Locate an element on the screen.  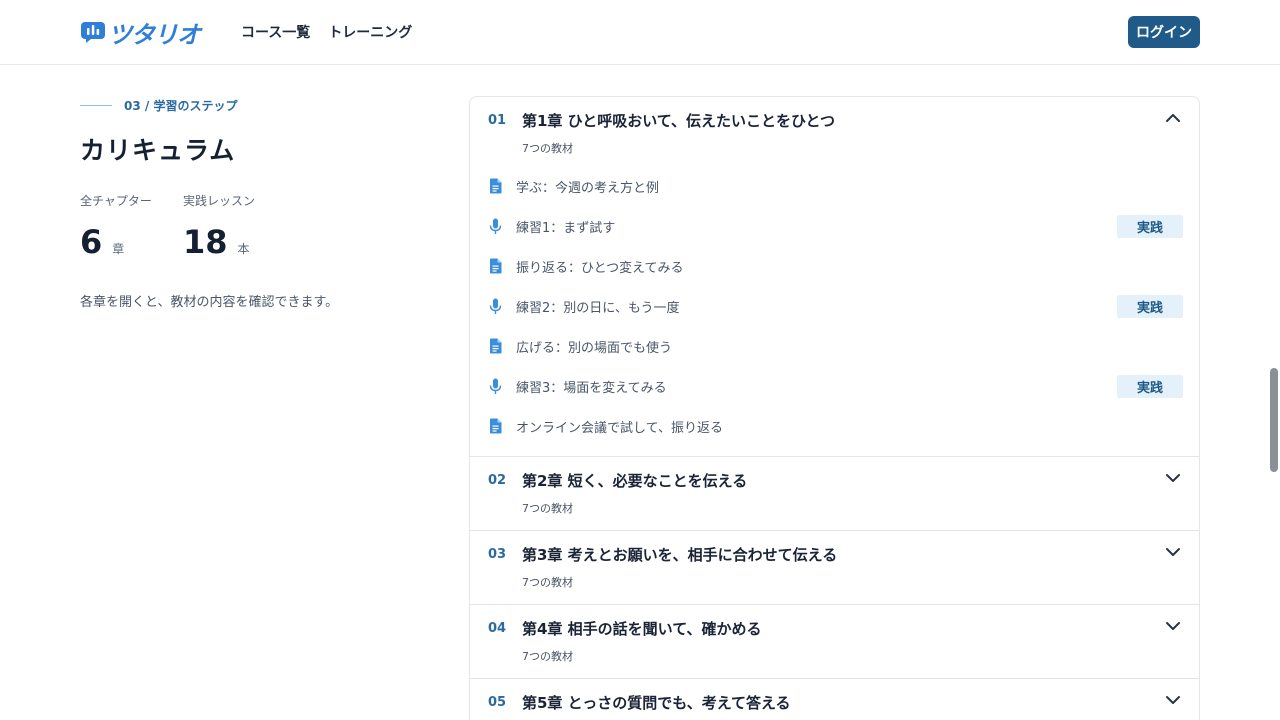
chapter-title: 第5章 とっさの質問でも、考えて答える is located at coordinates (656, 703).